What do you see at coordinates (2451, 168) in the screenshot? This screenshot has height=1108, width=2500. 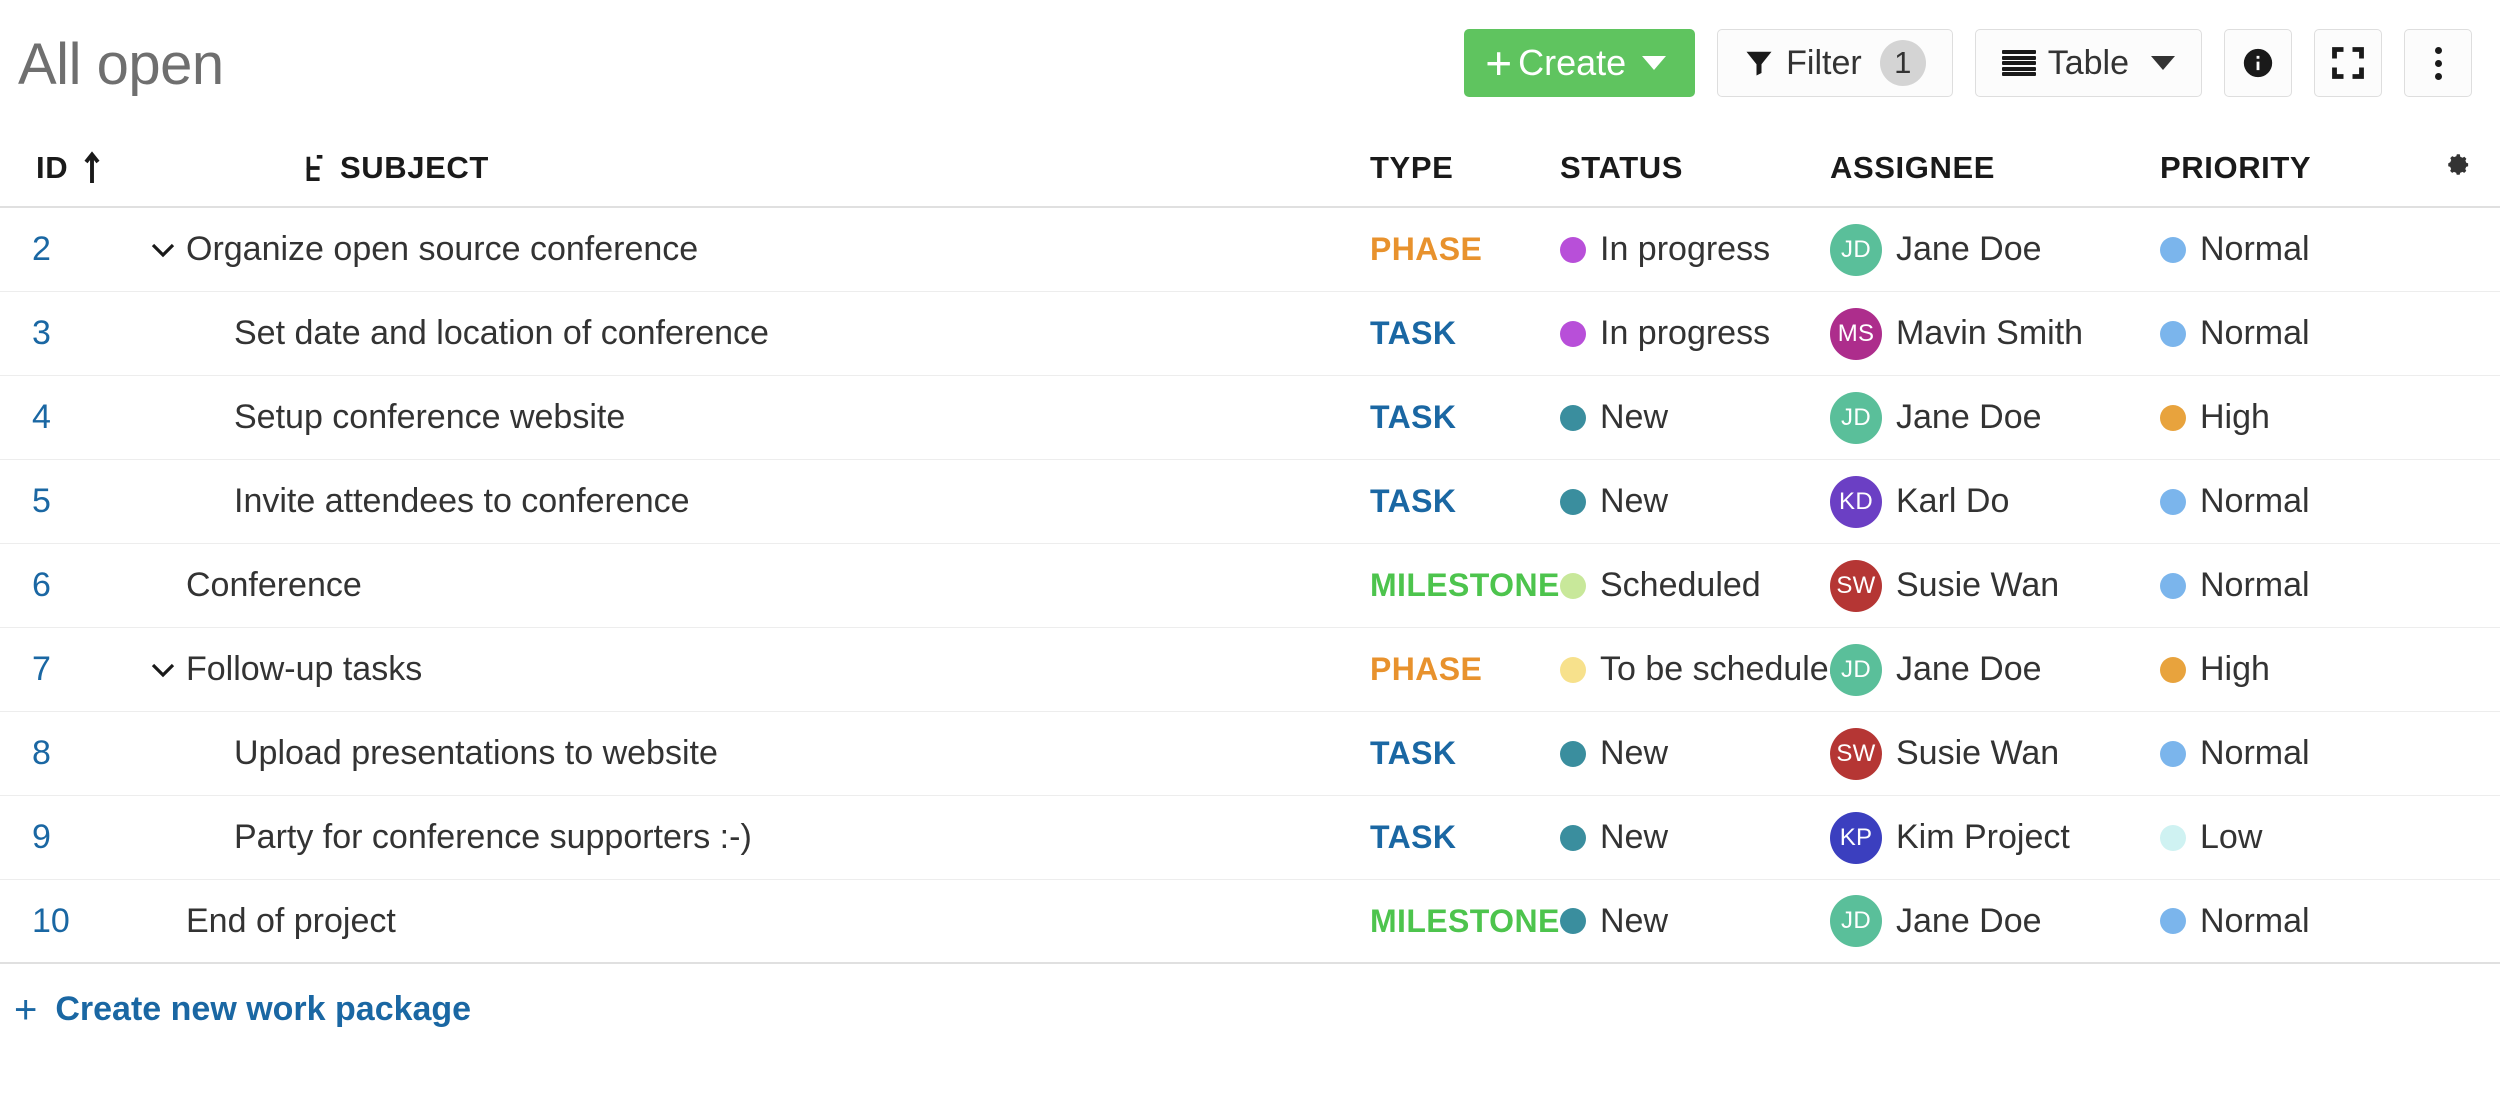 I see `column-settings-button` at bounding box center [2451, 168].